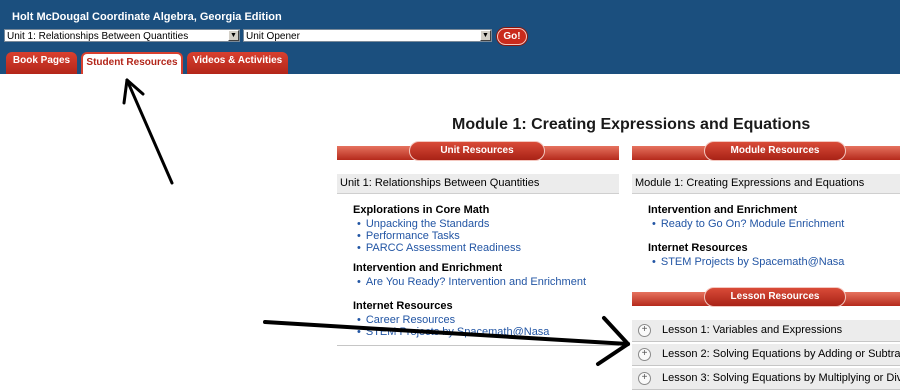 The width and height of the screenshot is (900, 390). I want to click on link-list: • STEM Projects by Spacemath@Nasa, so click(766, 262).